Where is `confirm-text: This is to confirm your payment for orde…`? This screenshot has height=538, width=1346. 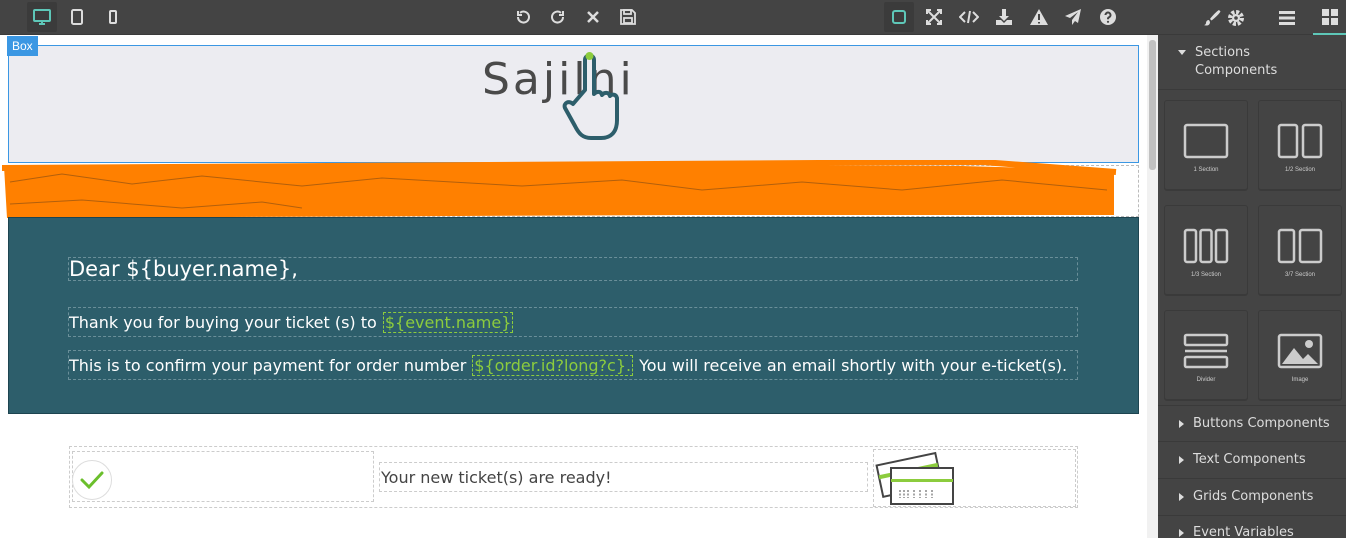 confirm-text: This is to confirm your payment for orde… is located at coordinates (268, 365).